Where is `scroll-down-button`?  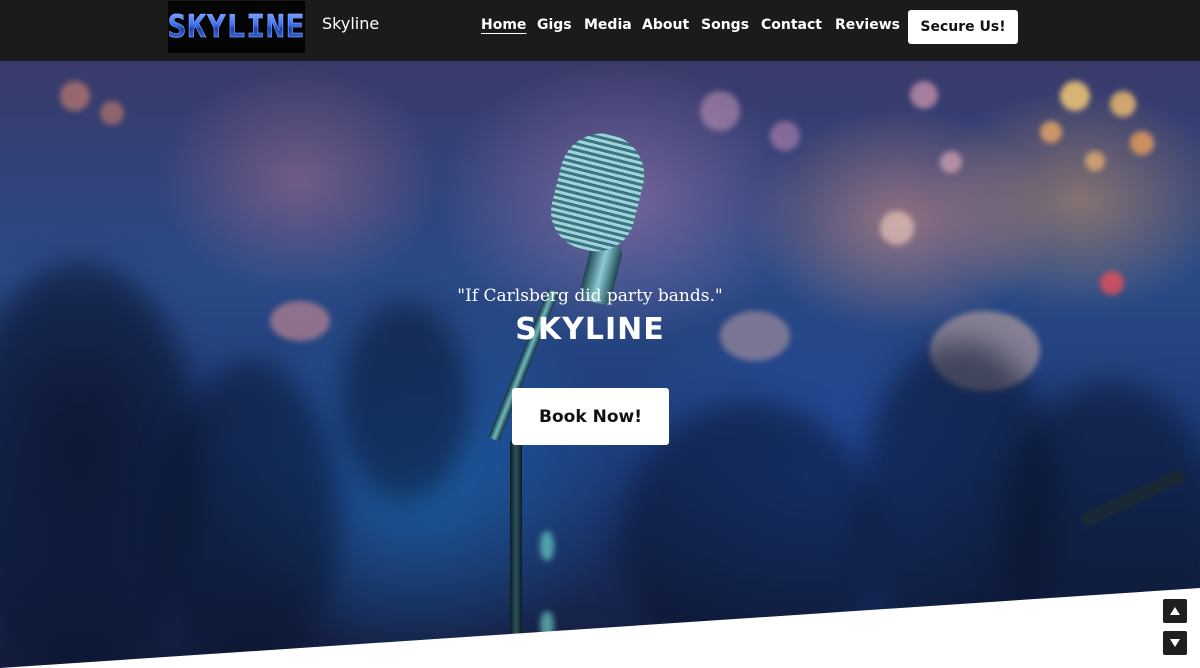 scroll-down-button is located at coordinates (1175, 643).